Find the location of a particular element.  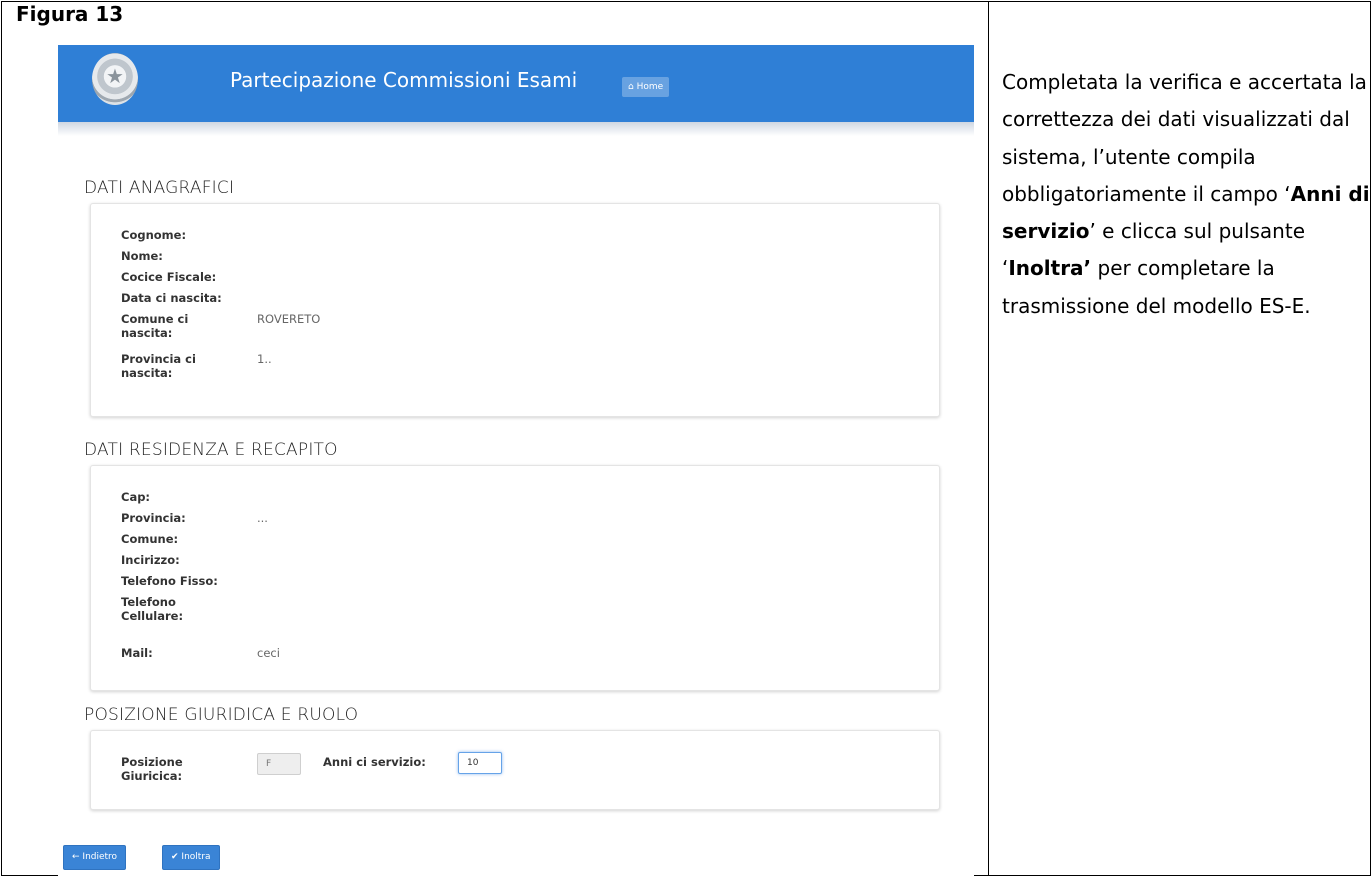

header-shadow is located at coordinates (516, 129).